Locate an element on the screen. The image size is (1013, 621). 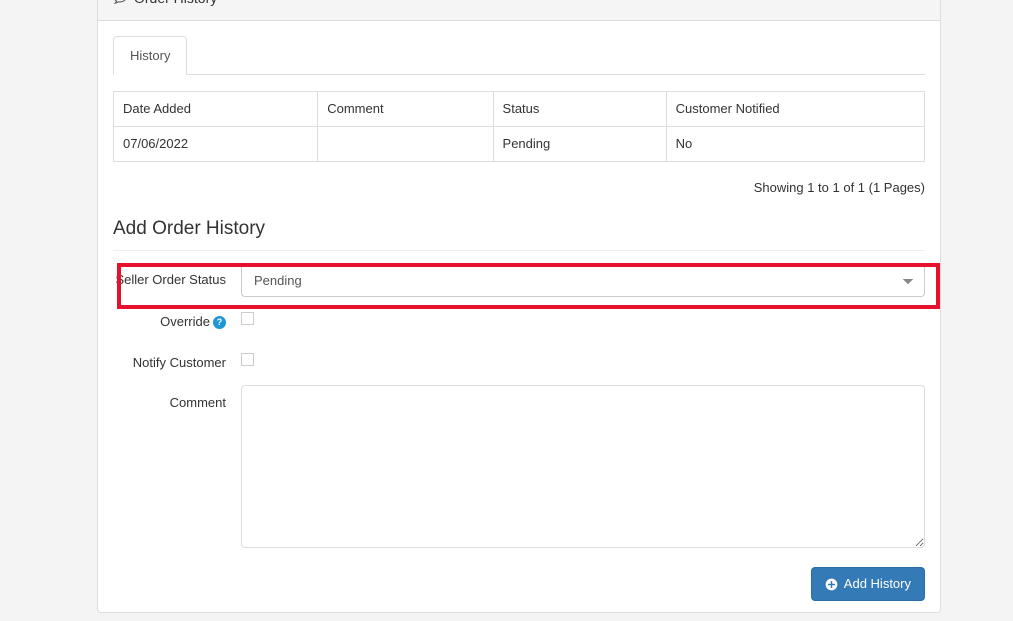
cell-date-added: 07/06/2022 is located at coordinates (215, 144).